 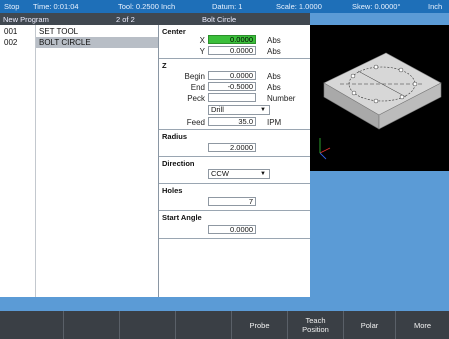 I want to click on step-position: 2 of 2, so click(x=125, y=19).